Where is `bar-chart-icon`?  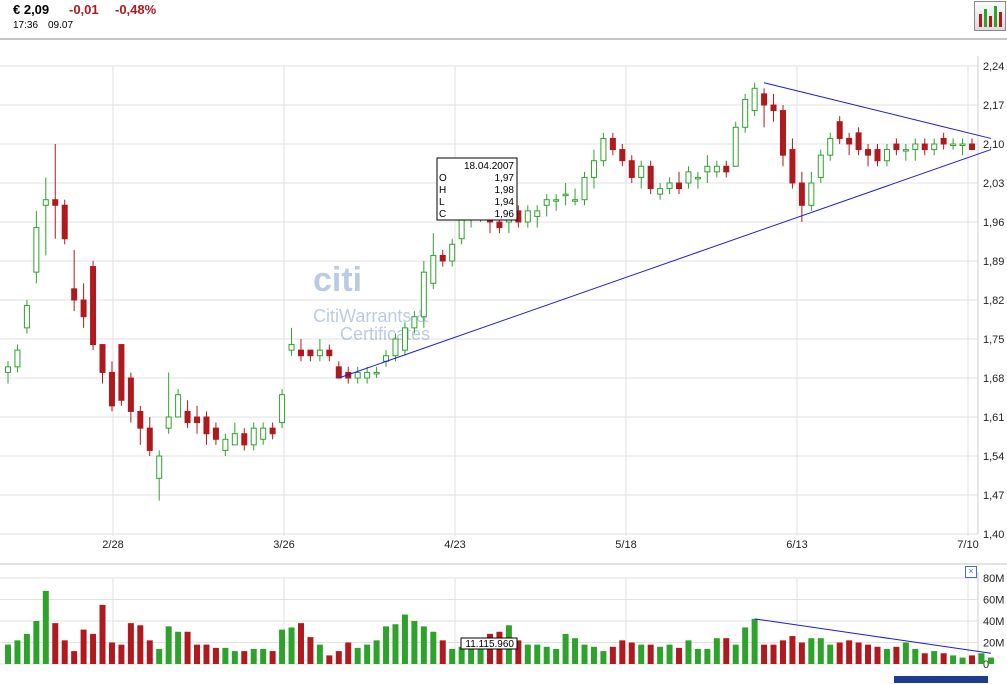
bar-chart-icon is located at coordinates (990, 16).